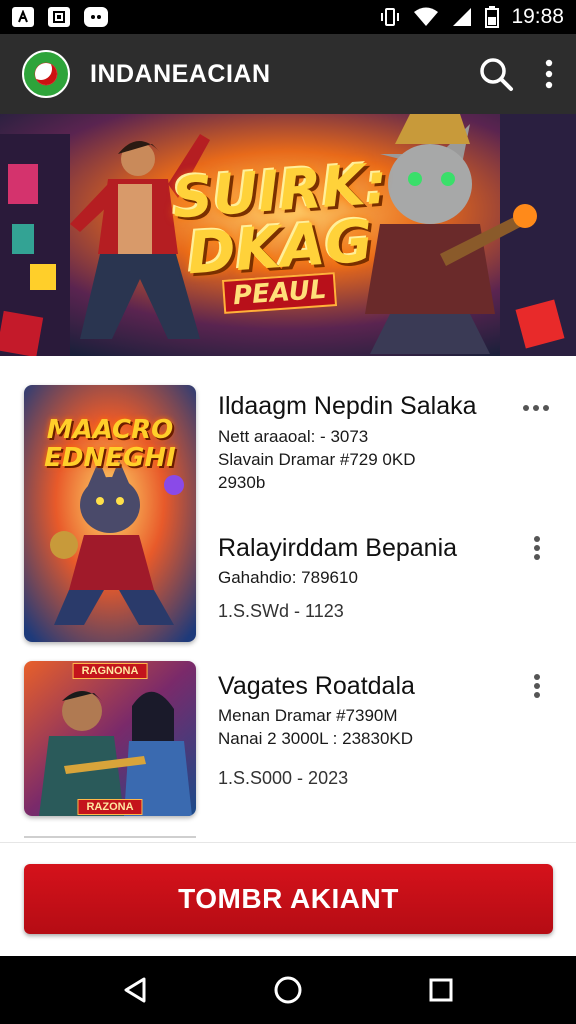 This screenshot has height=1024, width=576. I want to click on signal-icon, so click(462, 17).